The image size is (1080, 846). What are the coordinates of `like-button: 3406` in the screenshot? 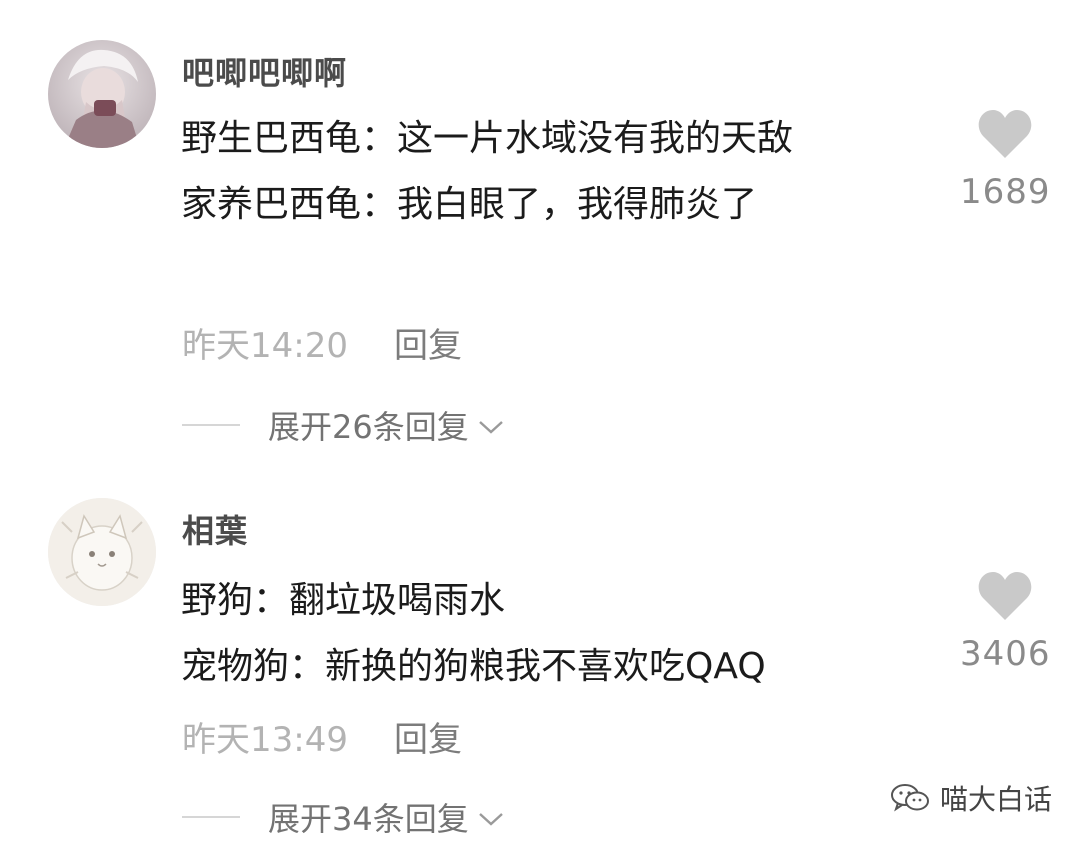 It's located at (1005, 622).